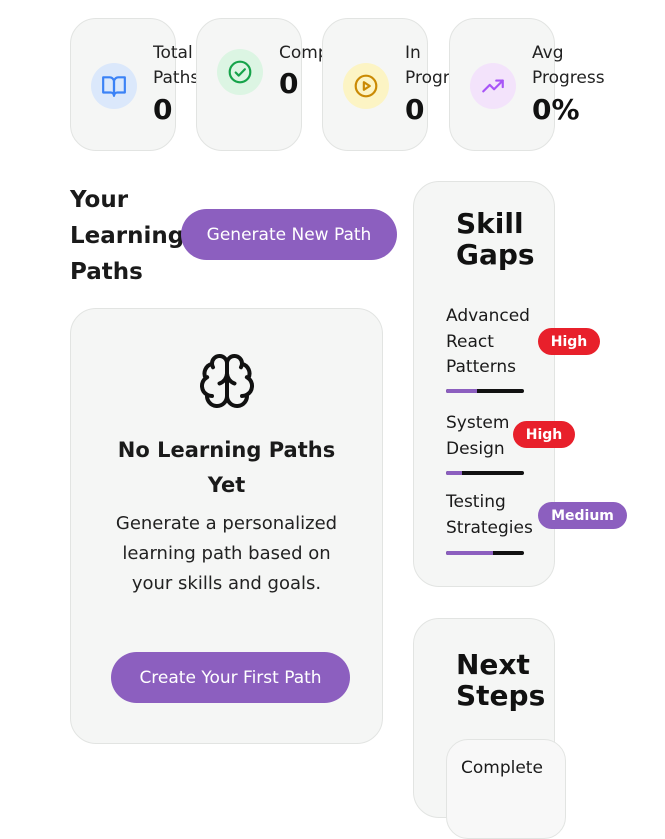  Describe the element at coordinates (489, 728) in the screenshot. I see `next-steps-card: Next Steps Complete` at that location.